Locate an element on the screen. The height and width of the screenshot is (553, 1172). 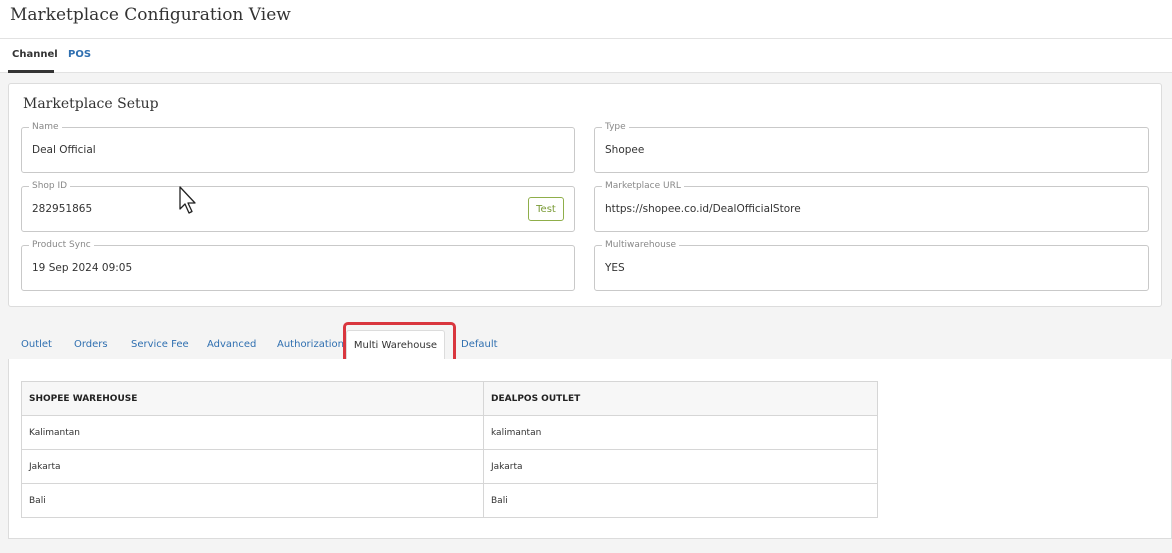
shop-id-field-label: Shop ID is located at coordinates (50, 186).